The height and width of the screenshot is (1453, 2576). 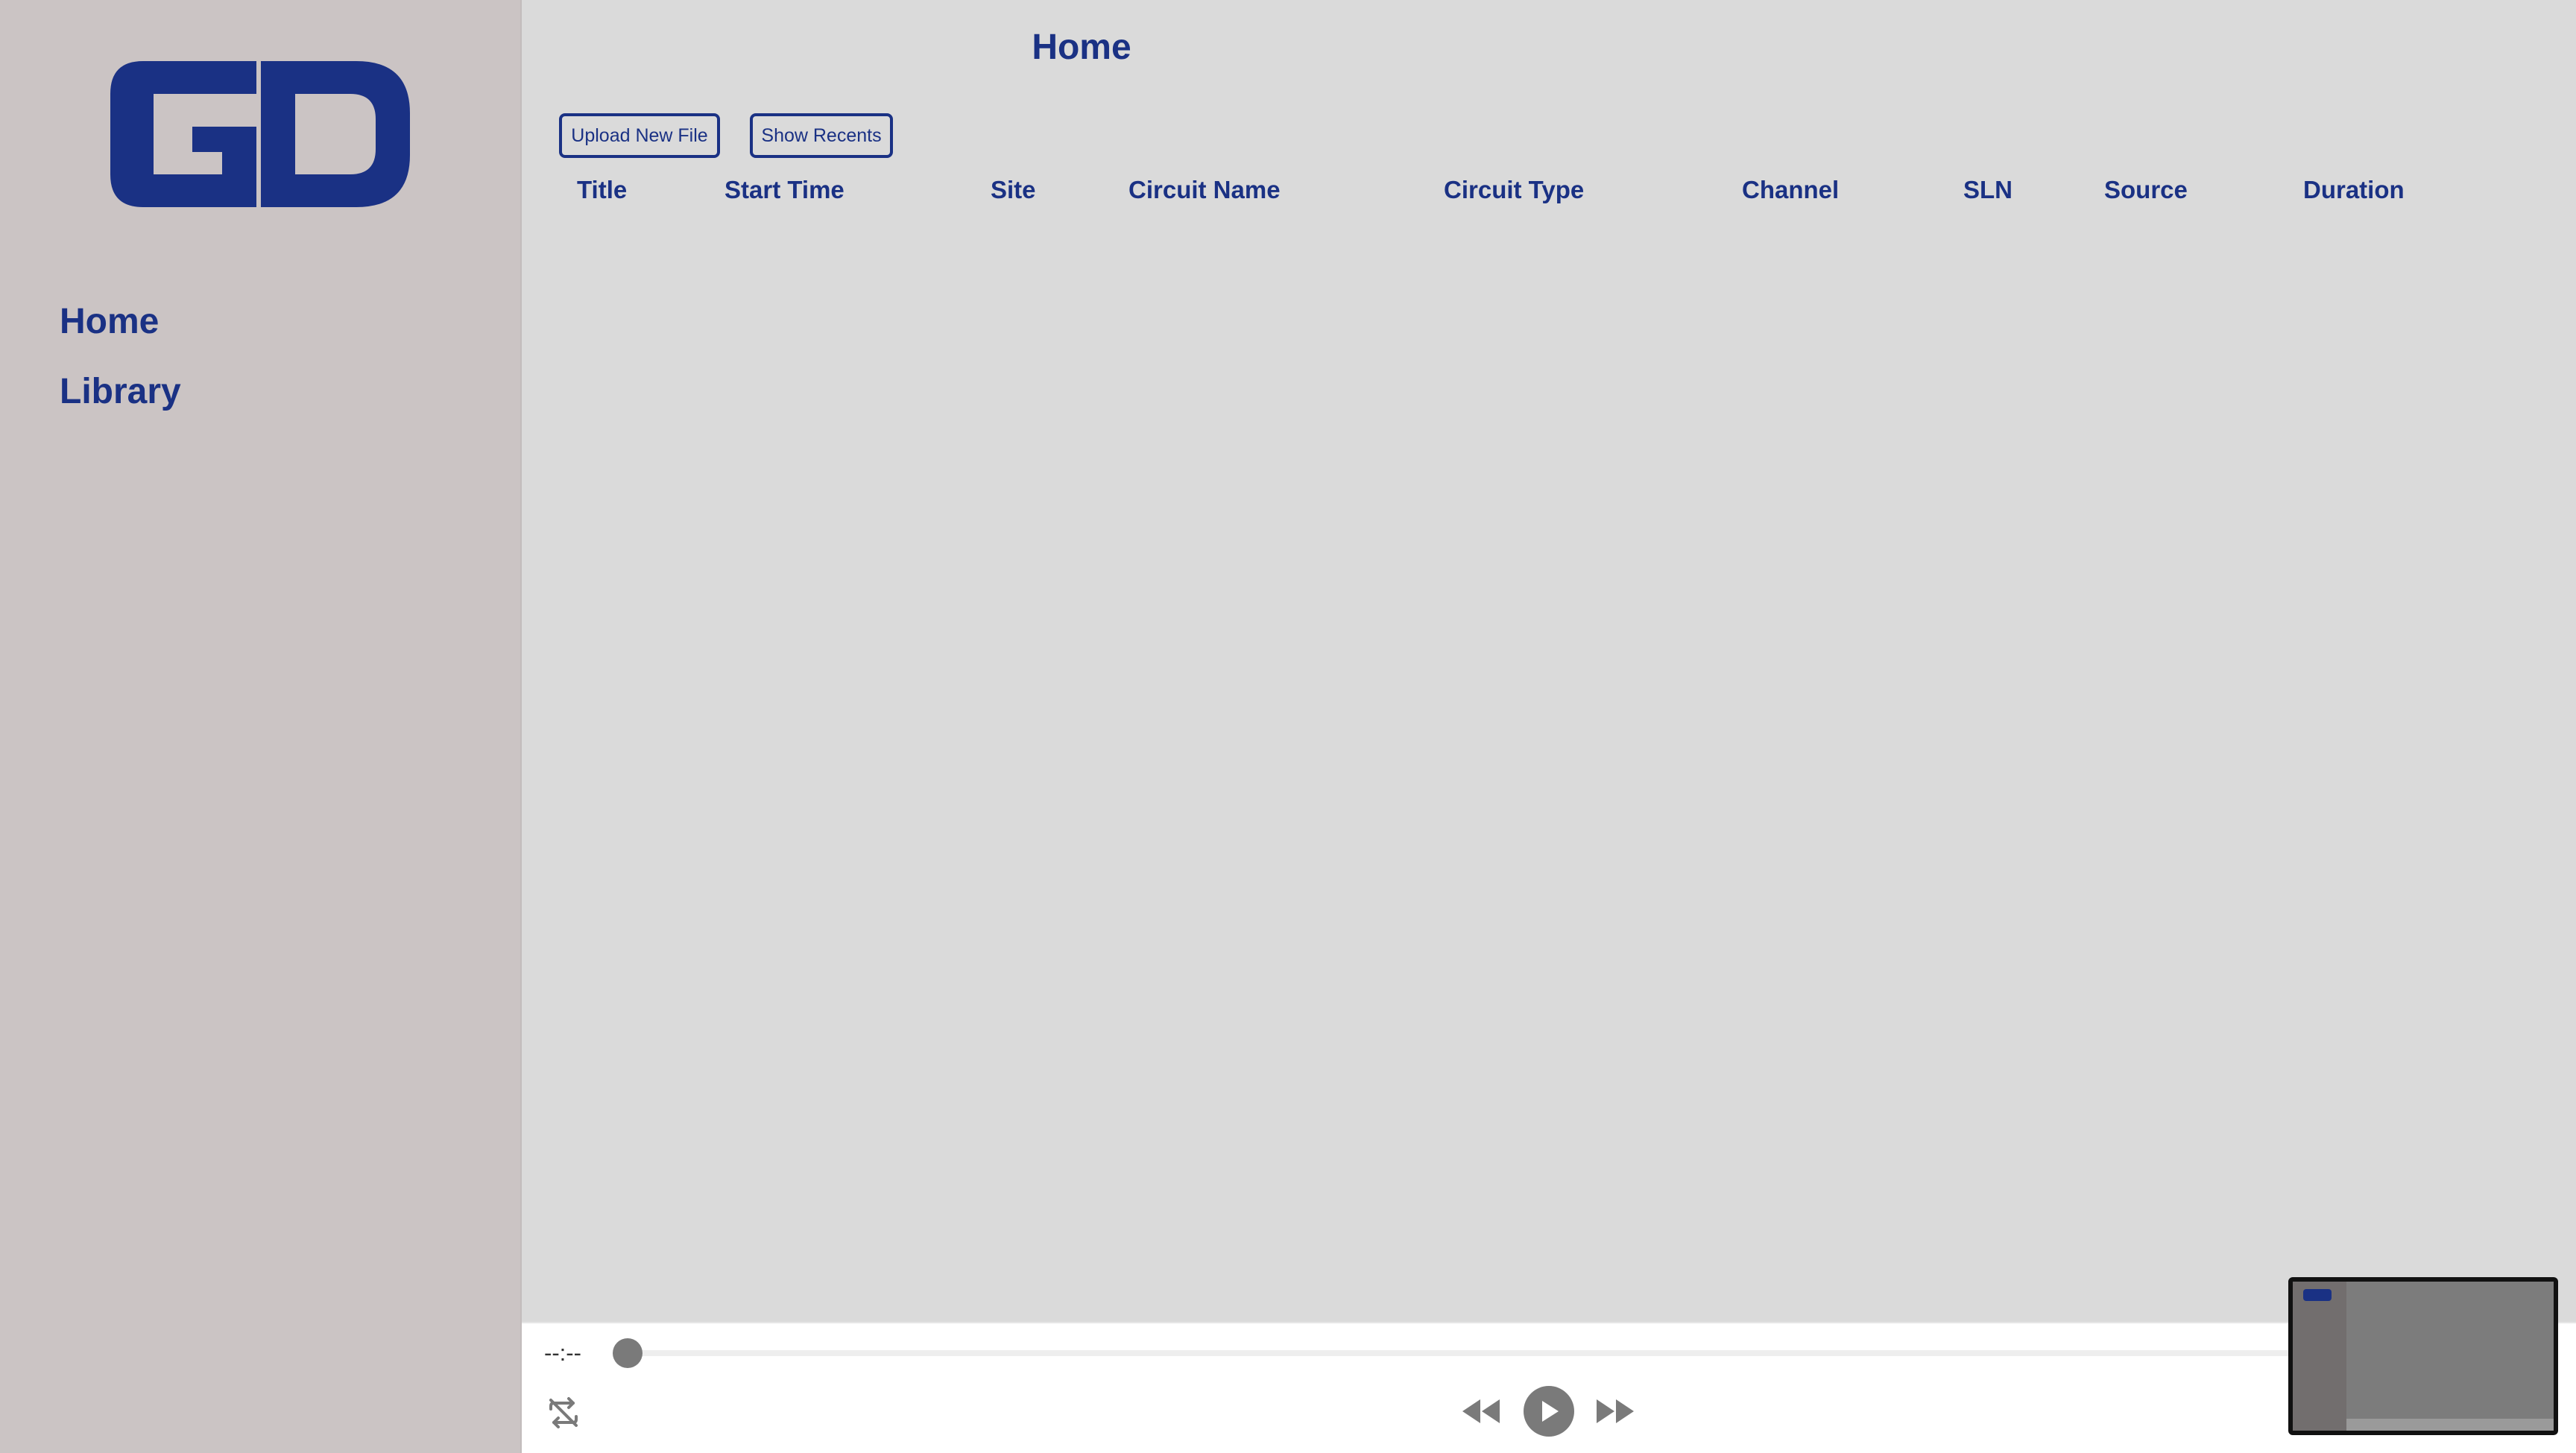 I want to click on column-header-title: Title, so click(x=602, y=190).